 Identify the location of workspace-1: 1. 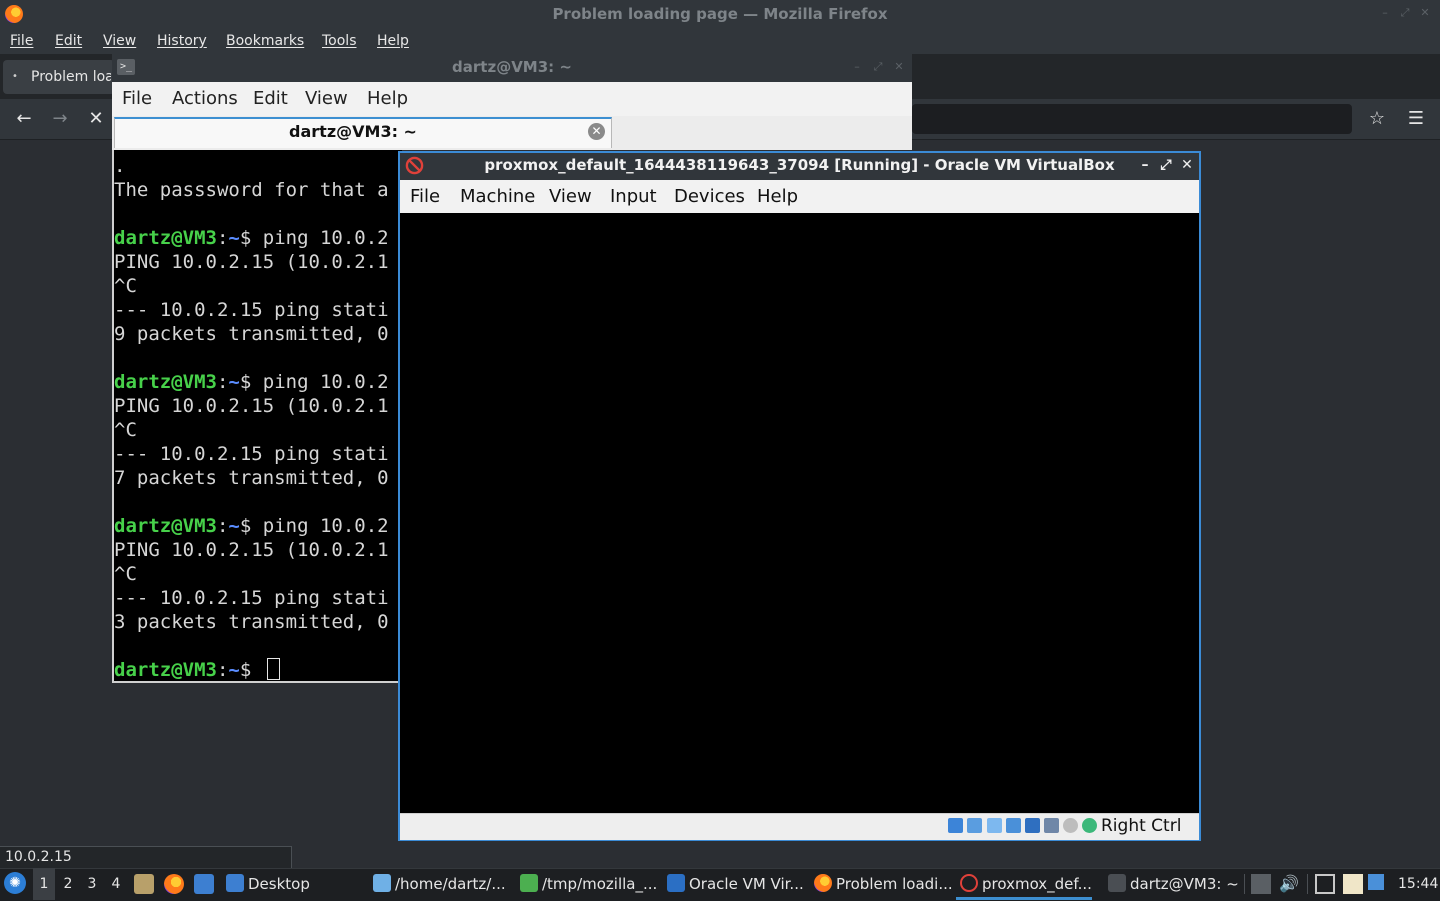
(44, 884).